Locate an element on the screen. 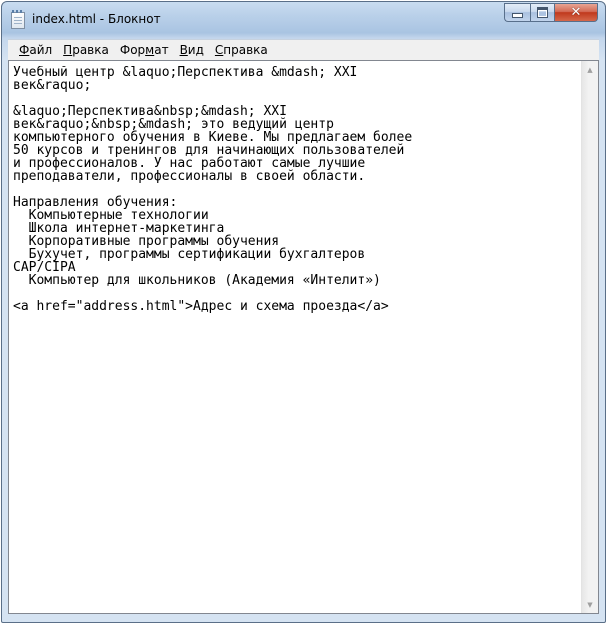 Image resolution: width=609 pixels, height=626 pixels. maximize-button is located at coordinates (542, 12).